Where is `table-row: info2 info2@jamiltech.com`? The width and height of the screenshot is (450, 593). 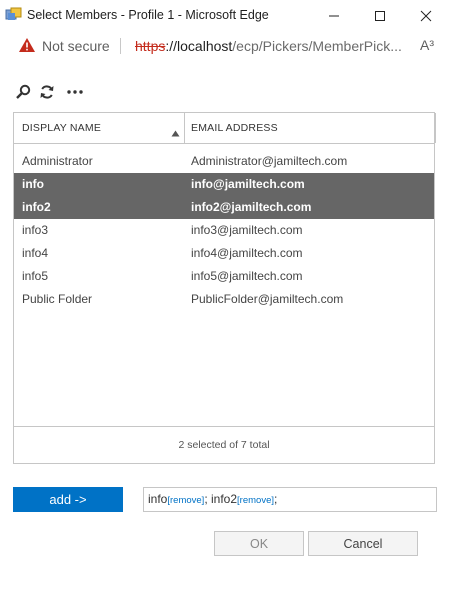 table-row: info2 info2@jamiltech.com is located at coordinates (224, 207).